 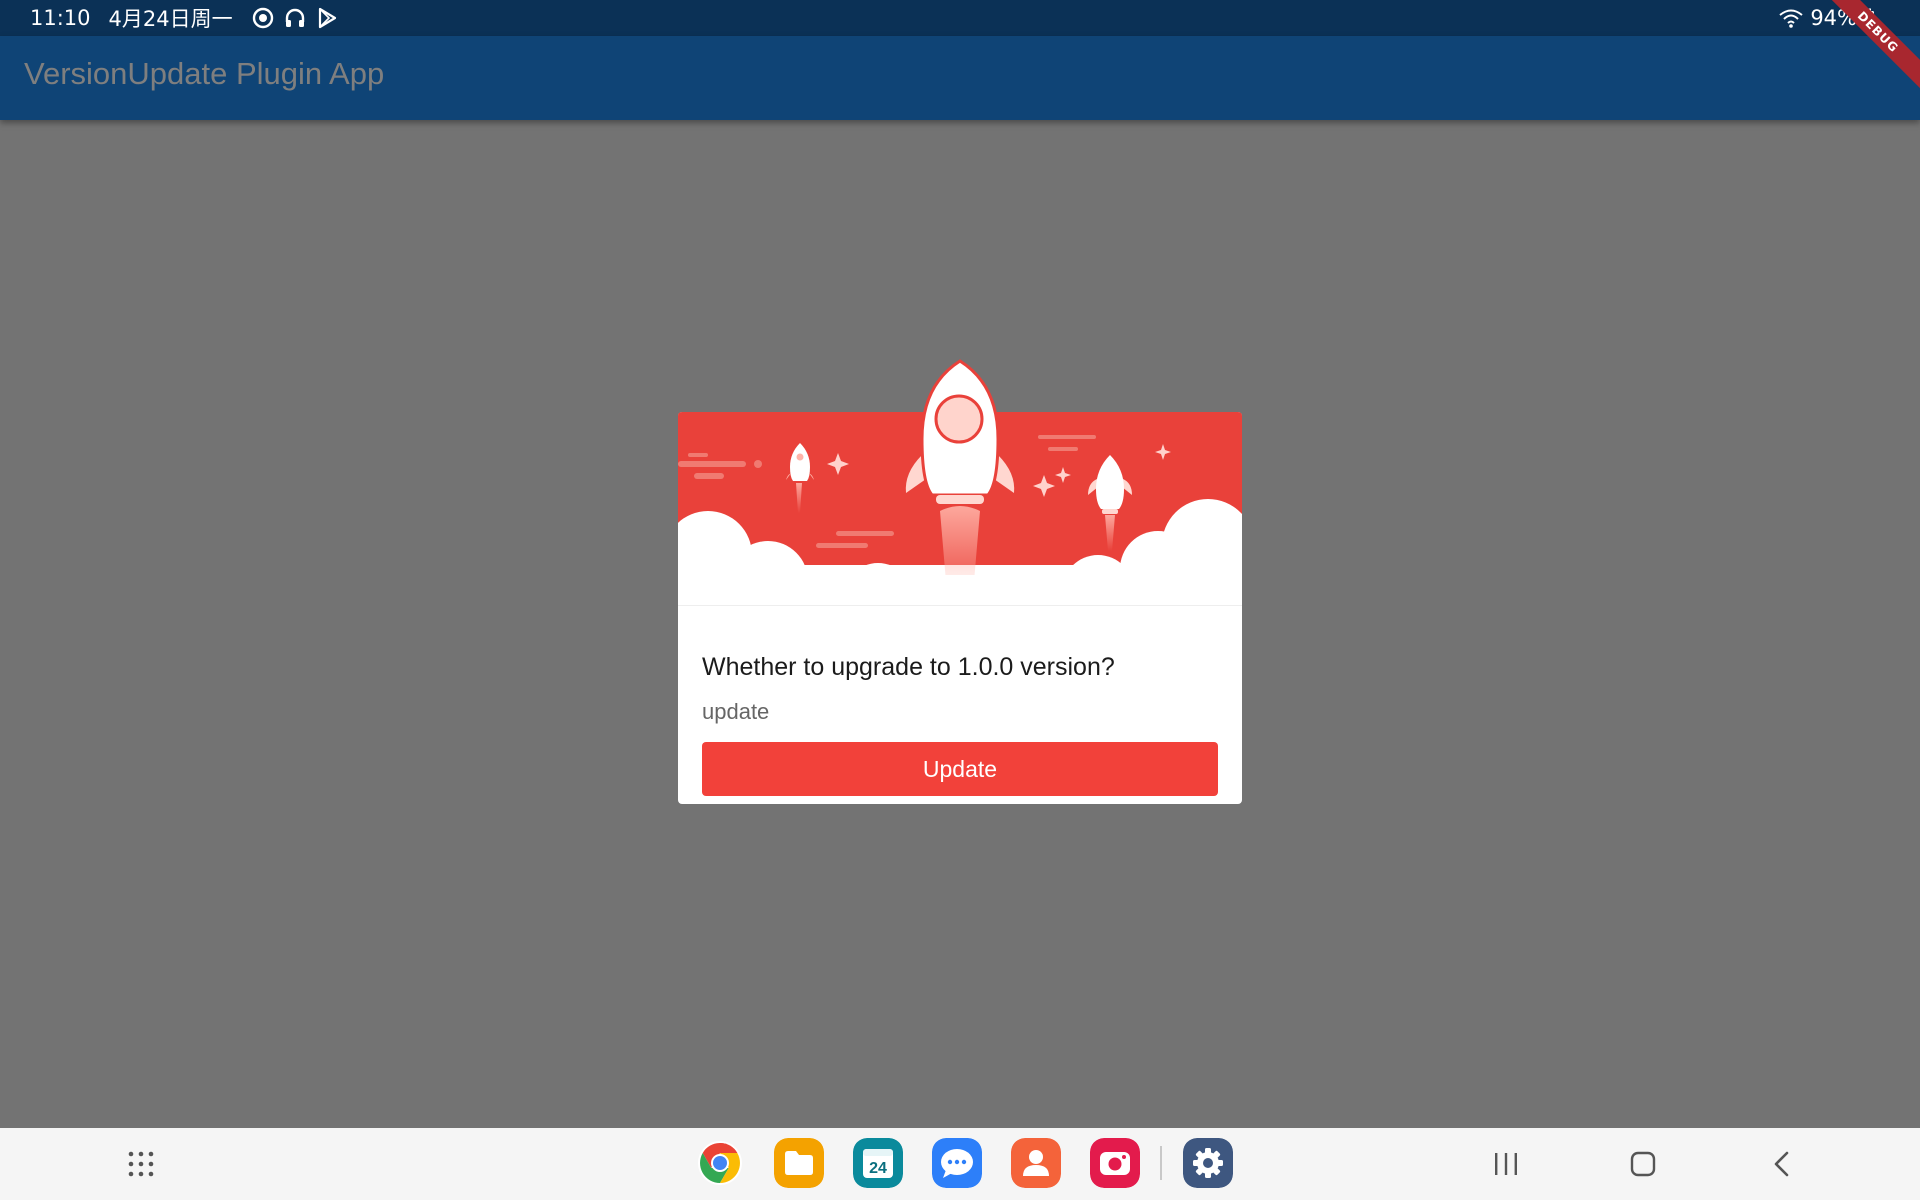 I want to click on chrome-icon, so click(x=720, y=1163).